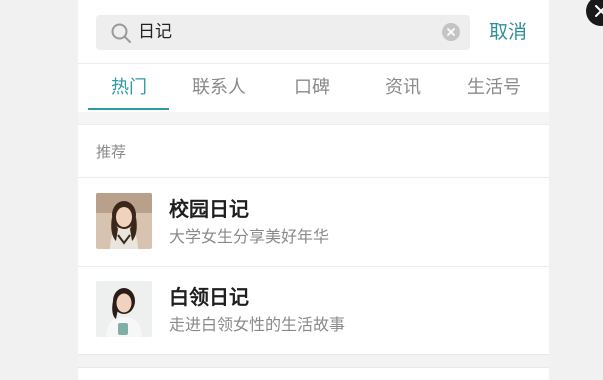 The width and height of the screenshot is (603, 380). I want to click on search-input: 日记, so click(155, 32).